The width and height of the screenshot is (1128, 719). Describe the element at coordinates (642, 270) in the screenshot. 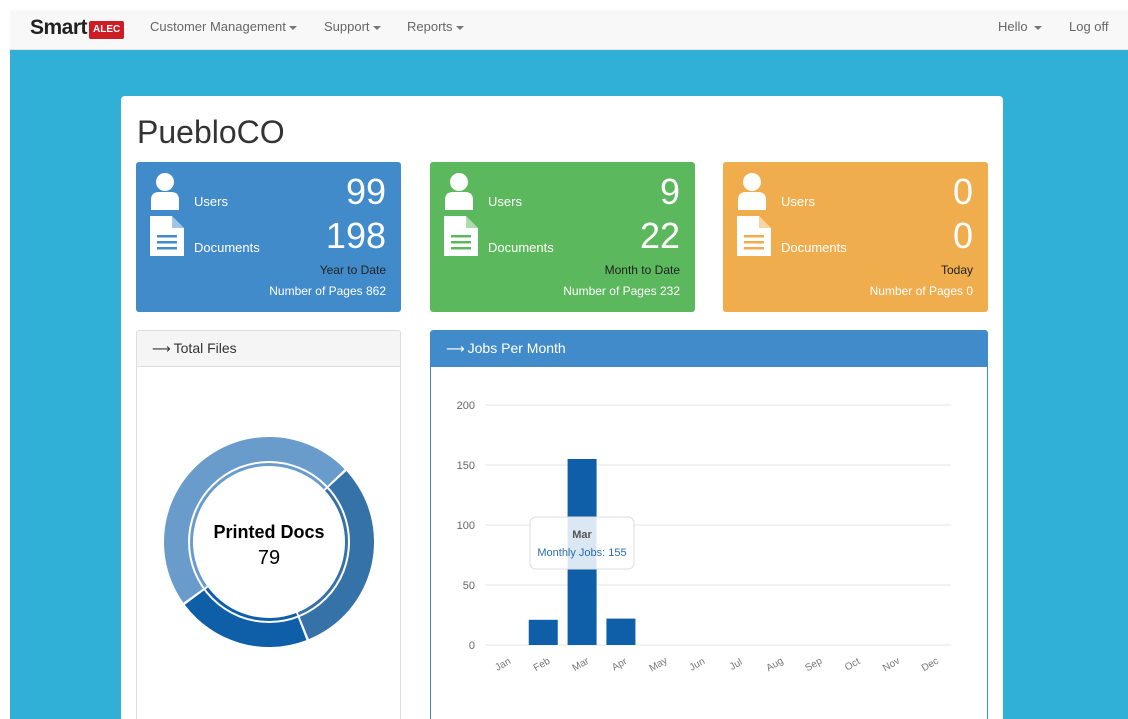

I see `period-label: Month to Date` at that location.